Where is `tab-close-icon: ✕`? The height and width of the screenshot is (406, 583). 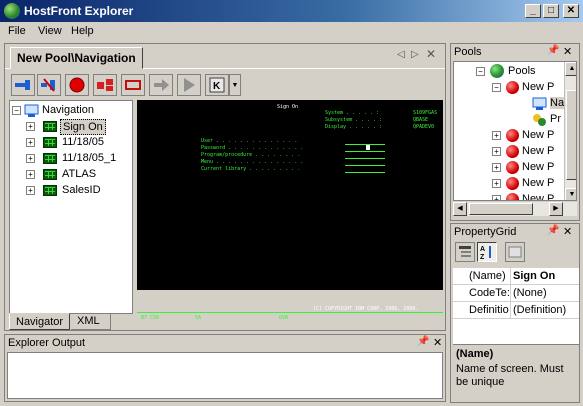 tab-close-icon: ✕ is located at coordinates (431, 54).